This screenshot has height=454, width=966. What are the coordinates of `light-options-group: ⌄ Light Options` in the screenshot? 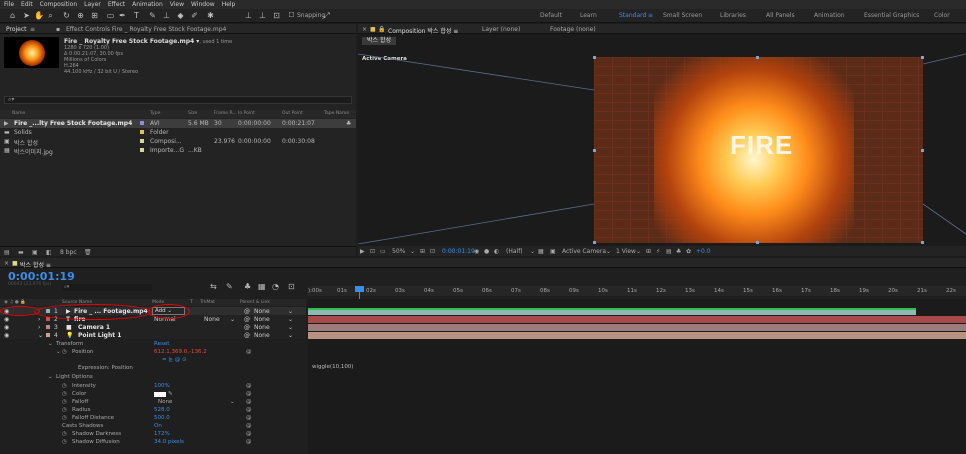 It's located at (153, 377).